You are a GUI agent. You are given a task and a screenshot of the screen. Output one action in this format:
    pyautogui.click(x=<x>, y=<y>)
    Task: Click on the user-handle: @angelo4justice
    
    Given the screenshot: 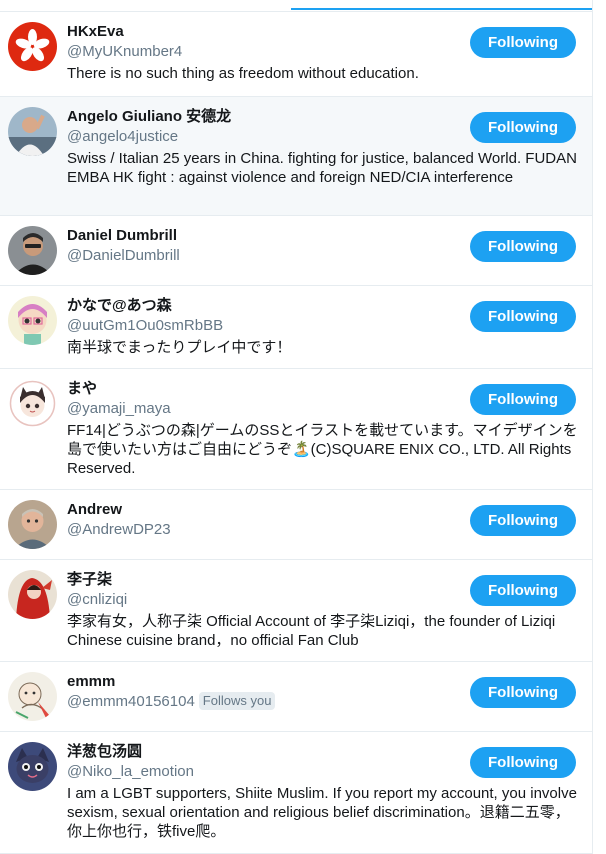 What is the action you would take?
    pyautogui.click(x=122, y=136)
    